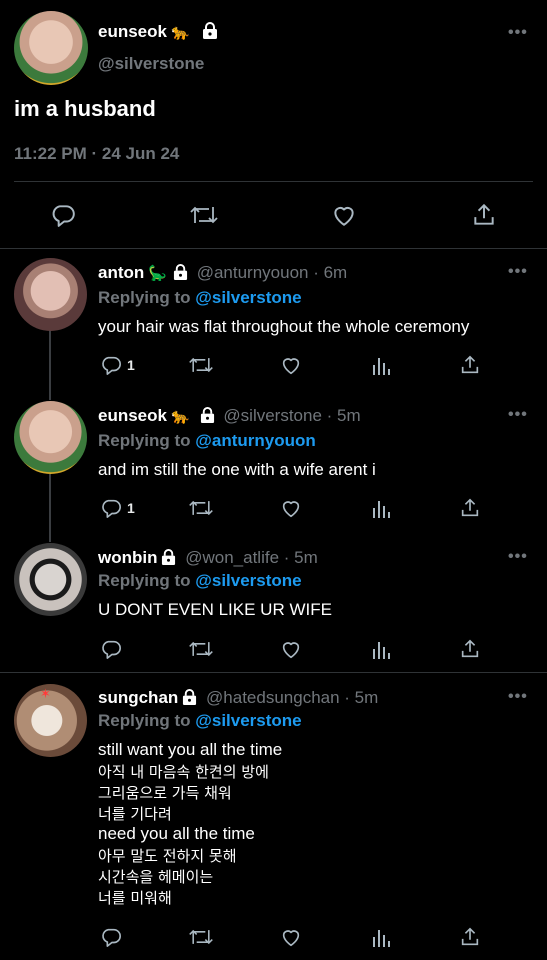 The image size is (547, 960). What do you see at coordinates (183, 772) in the screenshot?
I see `reply-text-line: 아직 내 마음속 한켠의 방에` at bounding box center [183, 772].